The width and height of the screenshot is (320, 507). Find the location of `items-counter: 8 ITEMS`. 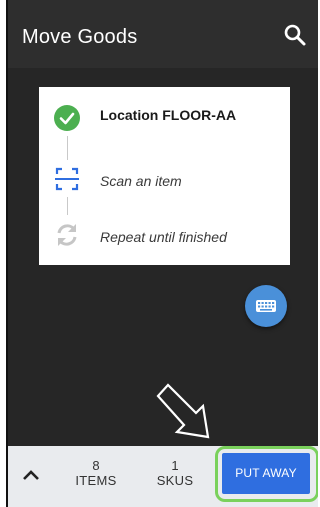

items-counter: 8 ITEMS is located at coordinates (96, 473).